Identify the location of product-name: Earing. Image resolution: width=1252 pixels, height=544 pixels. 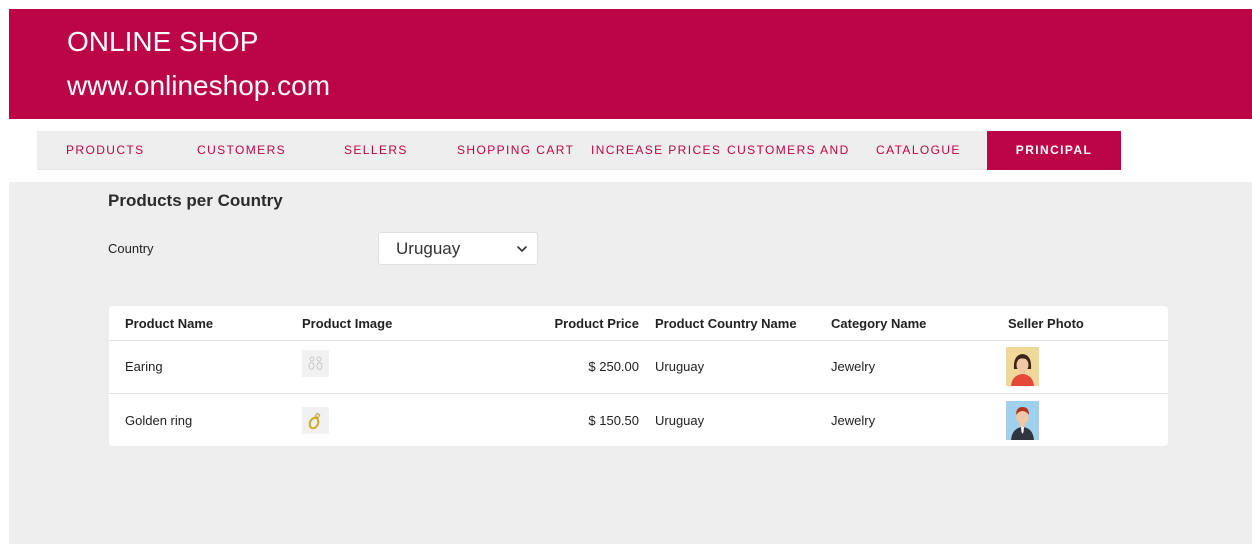
(144, 366).